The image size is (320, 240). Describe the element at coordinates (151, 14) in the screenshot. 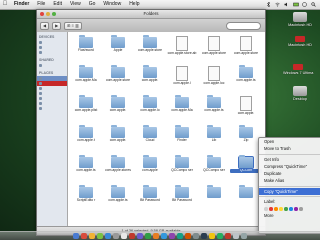

I see `window-titlebar: Folders` at that location.